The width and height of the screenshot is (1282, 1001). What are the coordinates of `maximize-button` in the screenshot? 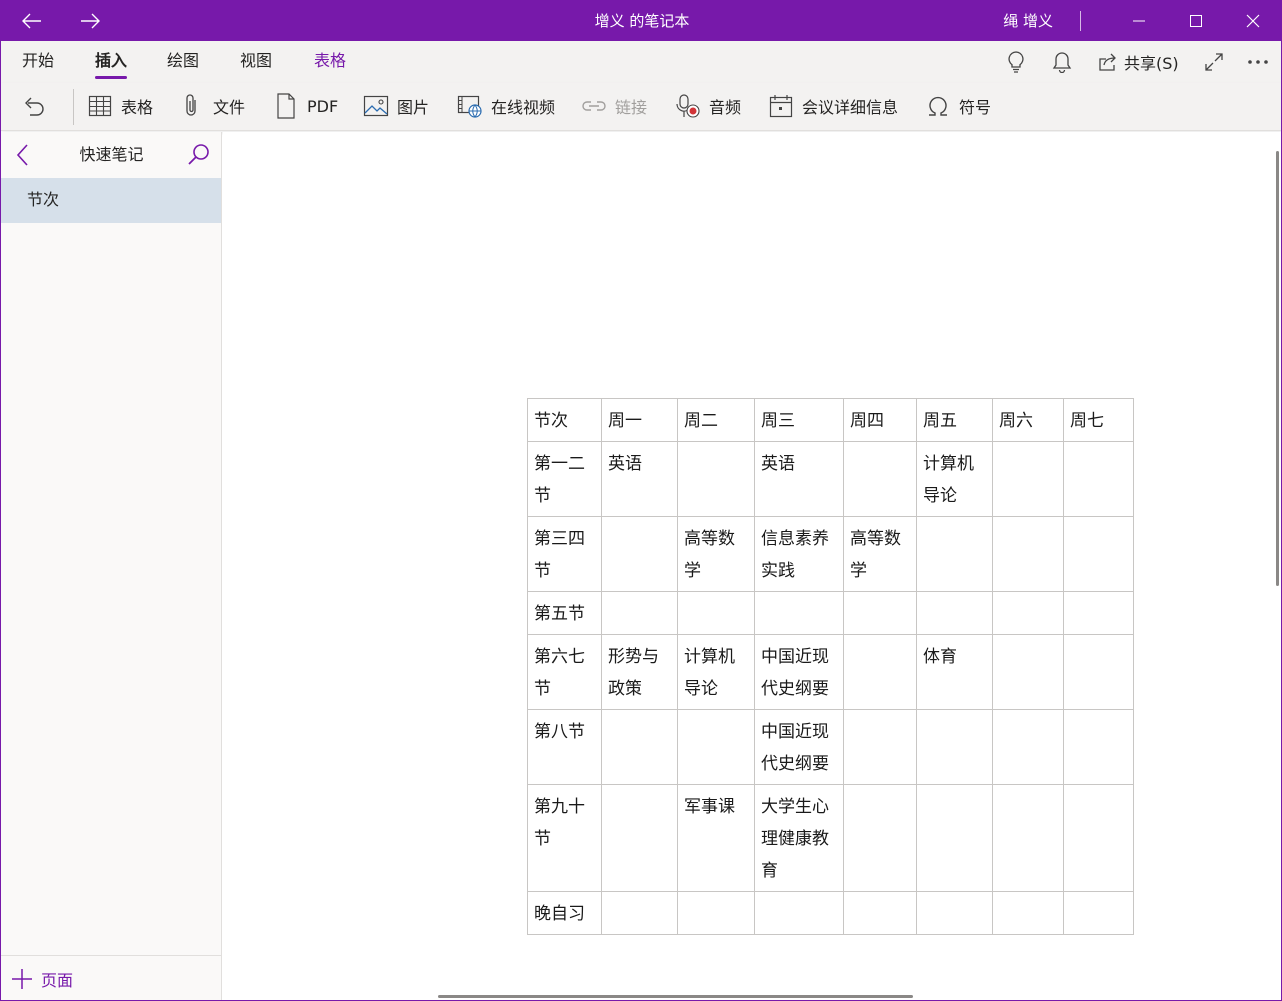 It's located at (1196, 21).